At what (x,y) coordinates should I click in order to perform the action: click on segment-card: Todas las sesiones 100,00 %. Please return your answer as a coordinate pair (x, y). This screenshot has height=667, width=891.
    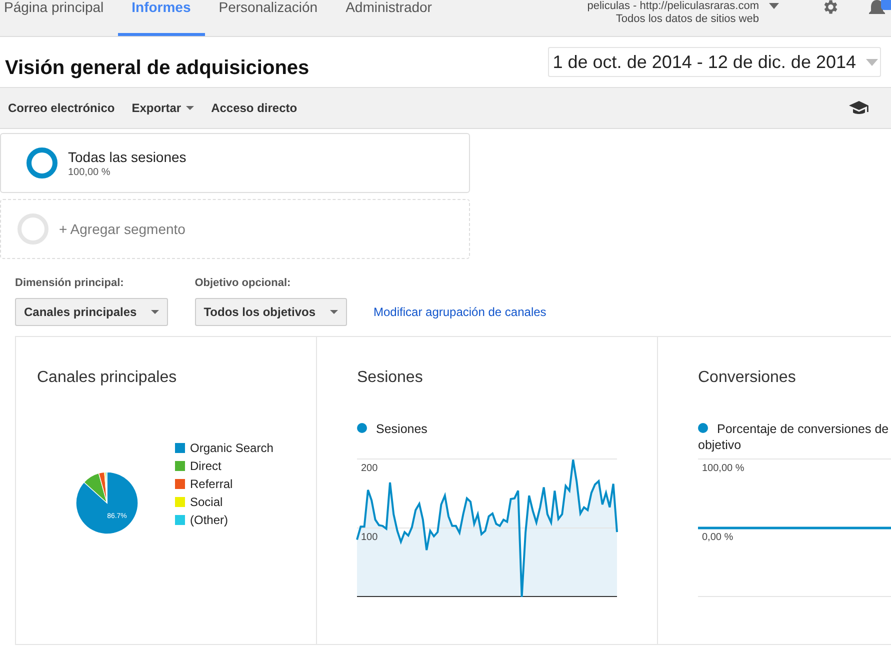
    Looking at the image, I should click on (235, 163).